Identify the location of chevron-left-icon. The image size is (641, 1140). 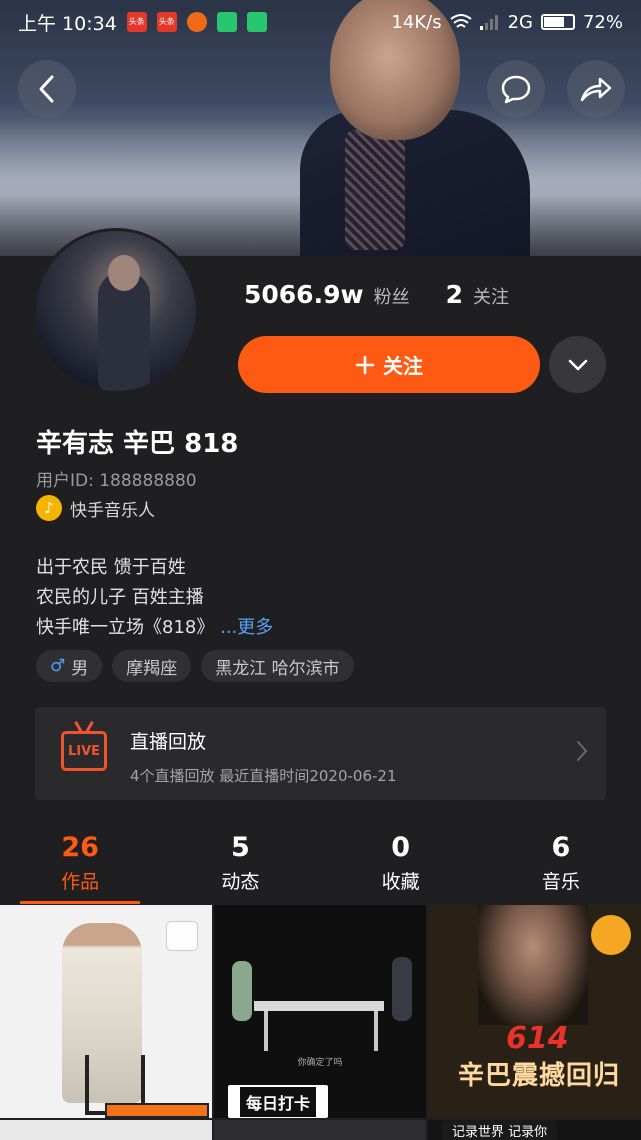
(46, 89).